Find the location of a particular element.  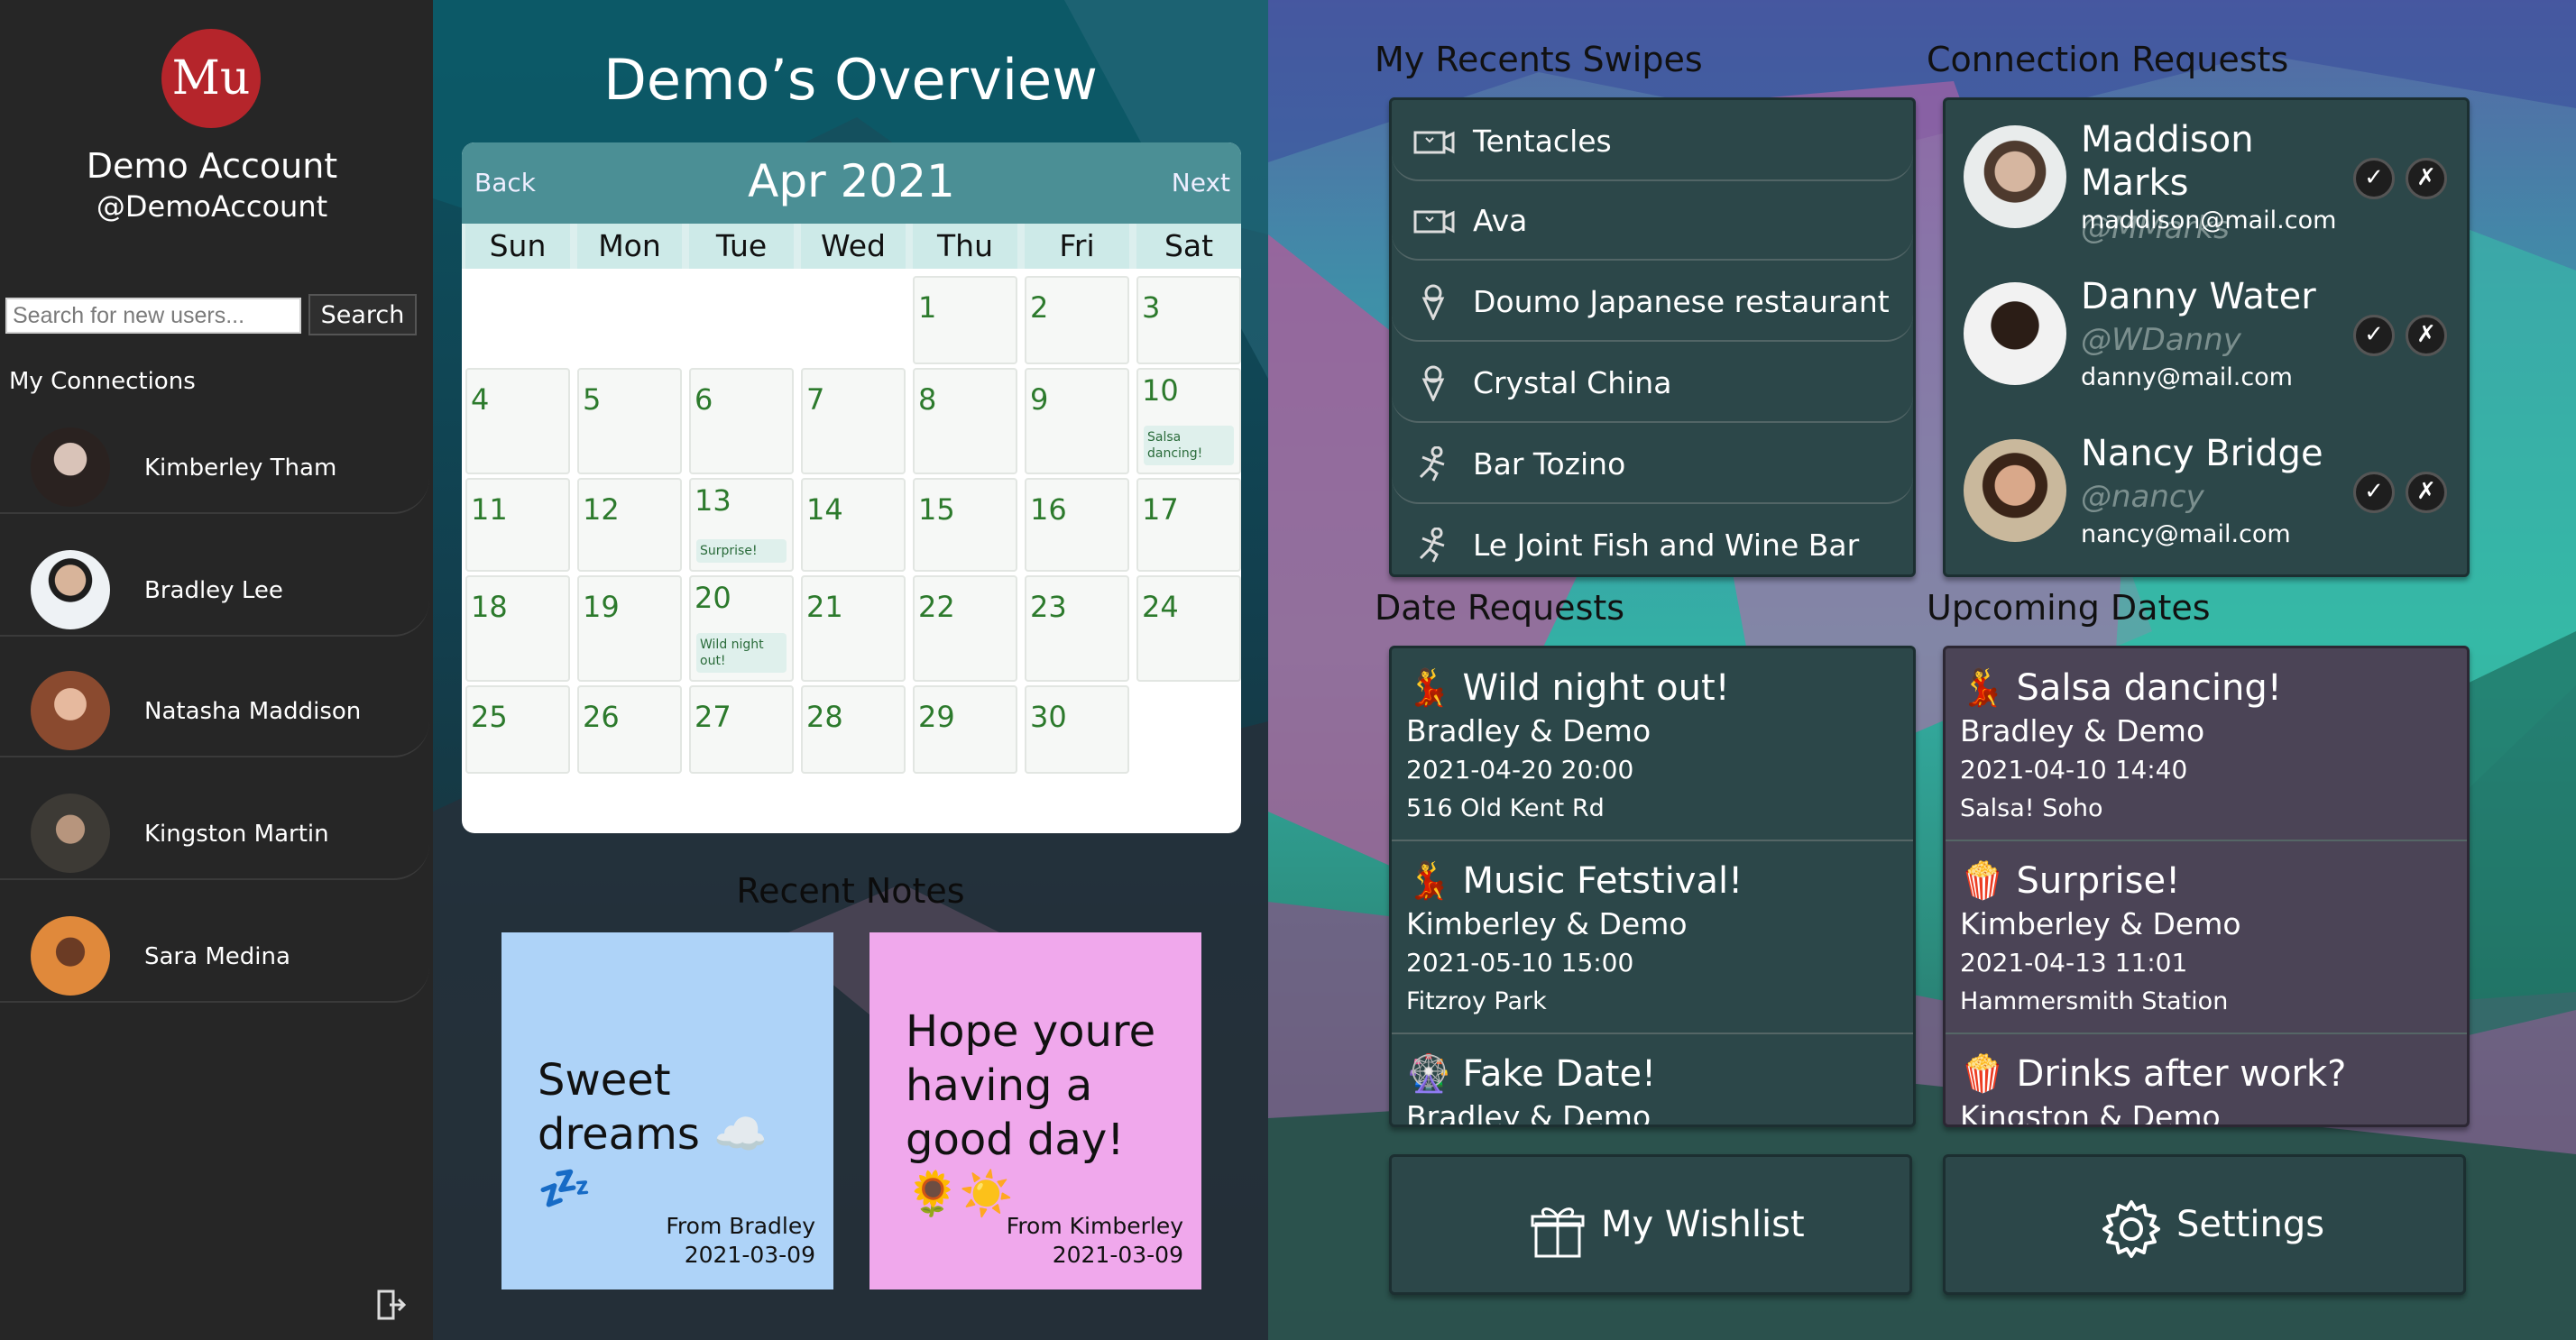

date-title: 🍿 Drinks after work? is located at coordinates (2153, 1073).